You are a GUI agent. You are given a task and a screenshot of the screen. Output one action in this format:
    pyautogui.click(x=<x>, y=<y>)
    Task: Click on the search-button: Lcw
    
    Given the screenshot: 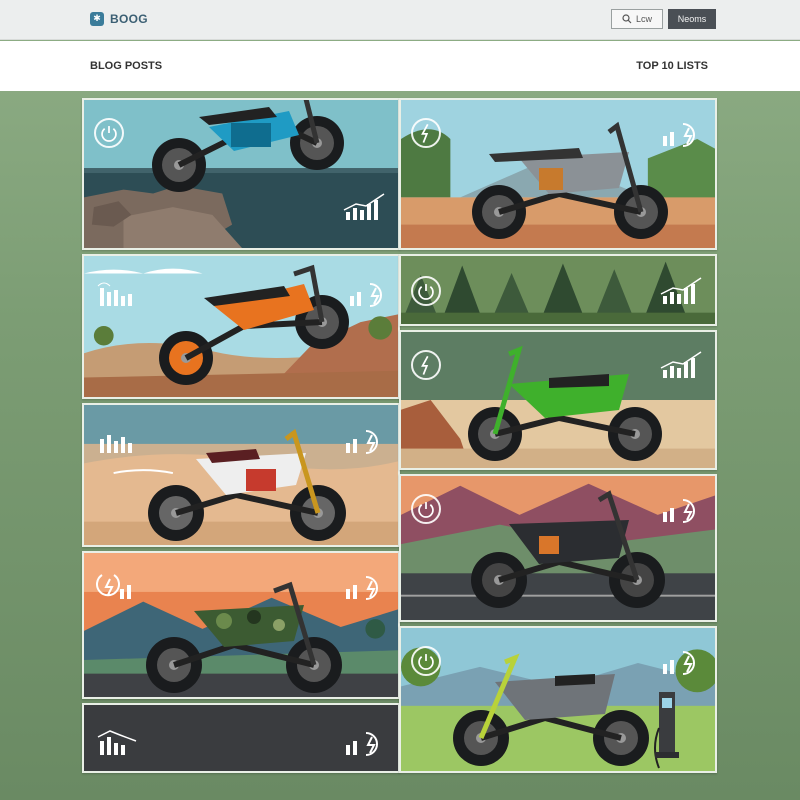 What is the action you would take?
    pyautogui.click(x=637, y=19)
    